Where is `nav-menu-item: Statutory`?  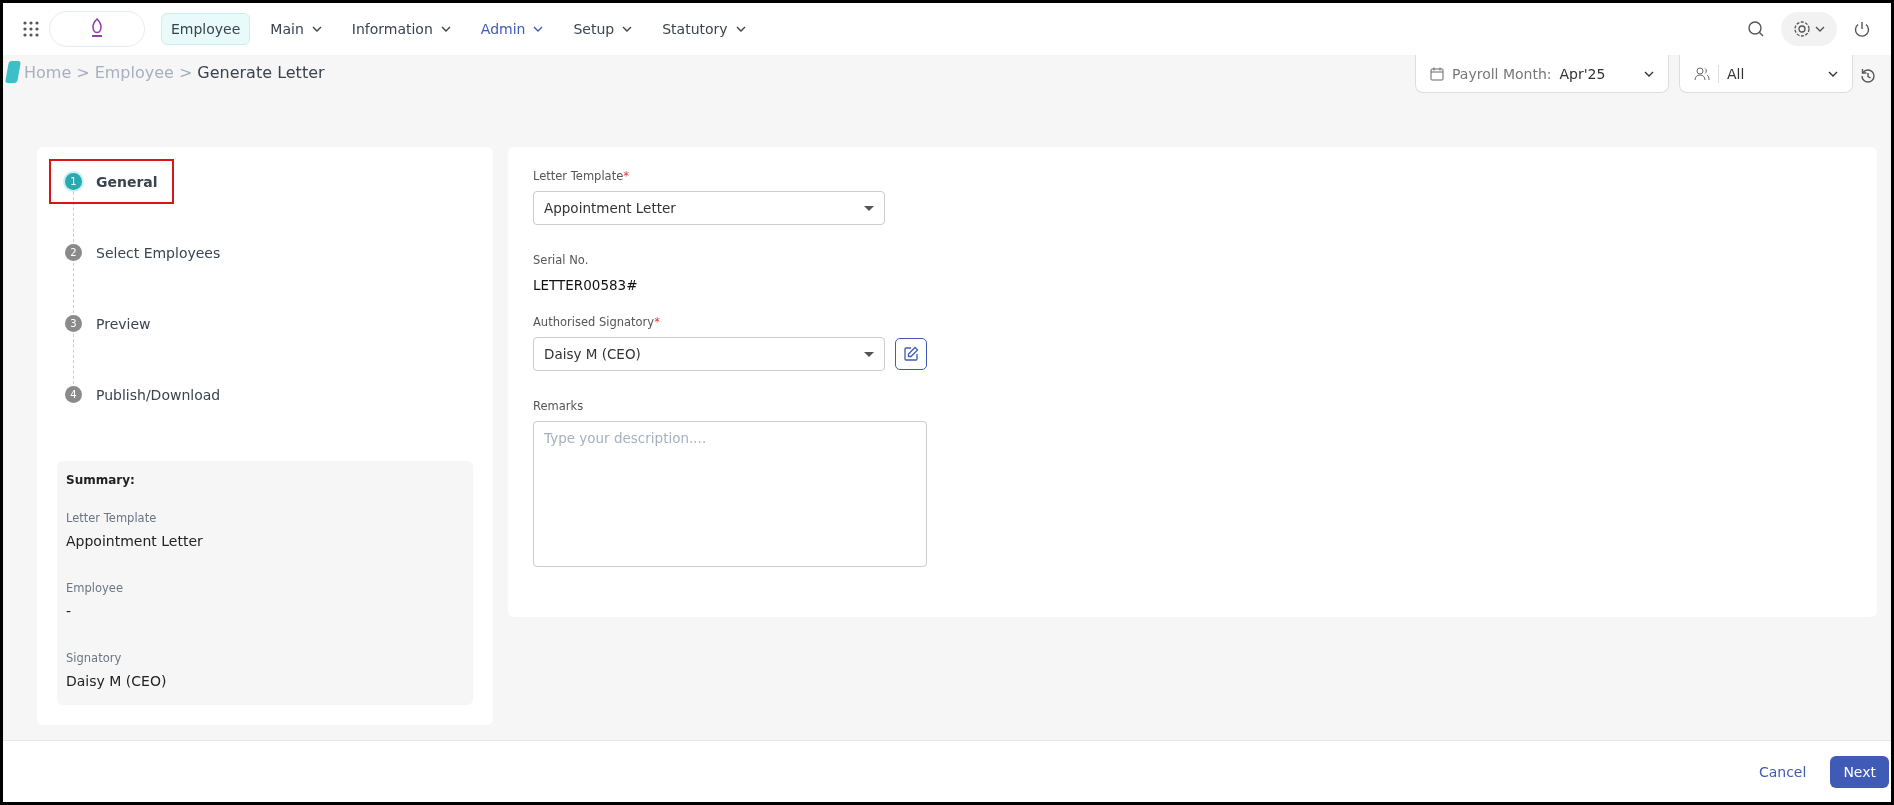 nav-menu-item: Statutory is located at coordinates (704, 29).